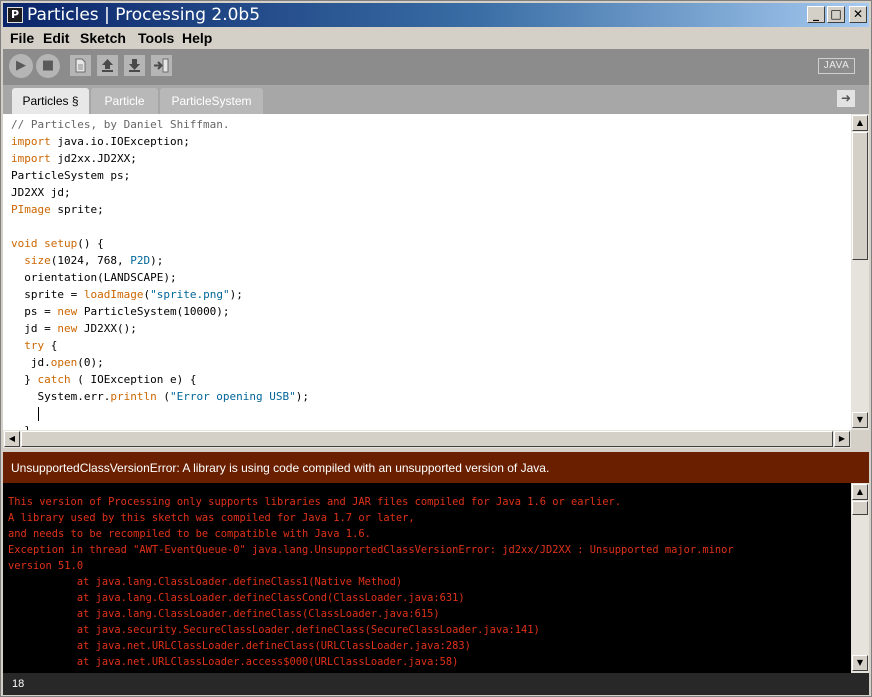  I want to click on scroll-down-button: ▼, so click(860, 420).